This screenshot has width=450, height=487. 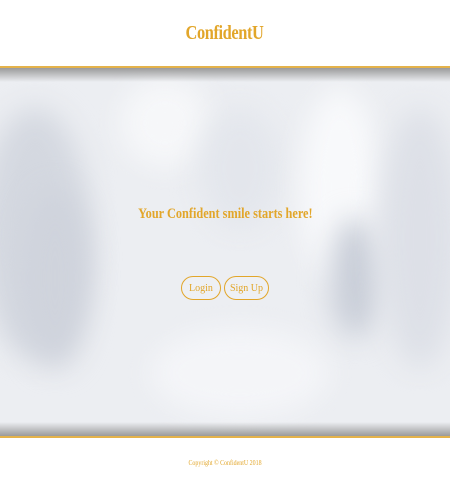 I want to click on copyright-text: Copyright © ConfidentU 2018, so click(x=225, y=462).